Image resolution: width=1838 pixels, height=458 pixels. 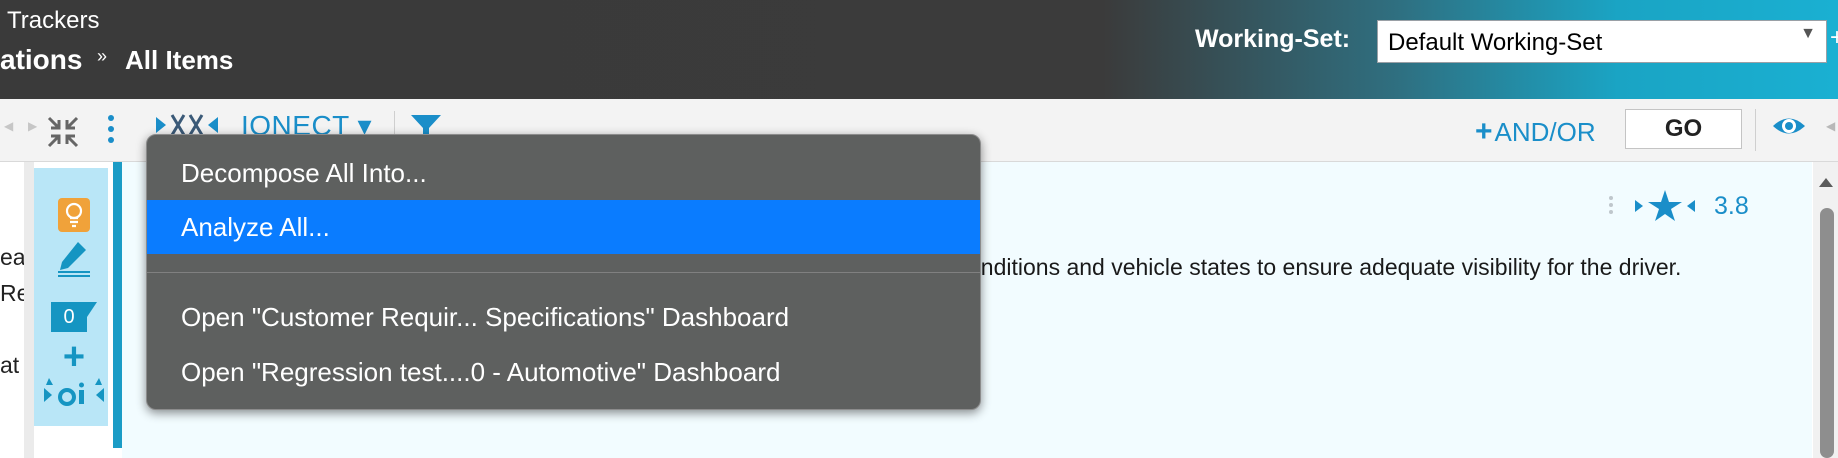 What do you see at coordinates (13, 257) in the screenshot?
I see `truncated-text: ea` at bounding box center [13, 257].